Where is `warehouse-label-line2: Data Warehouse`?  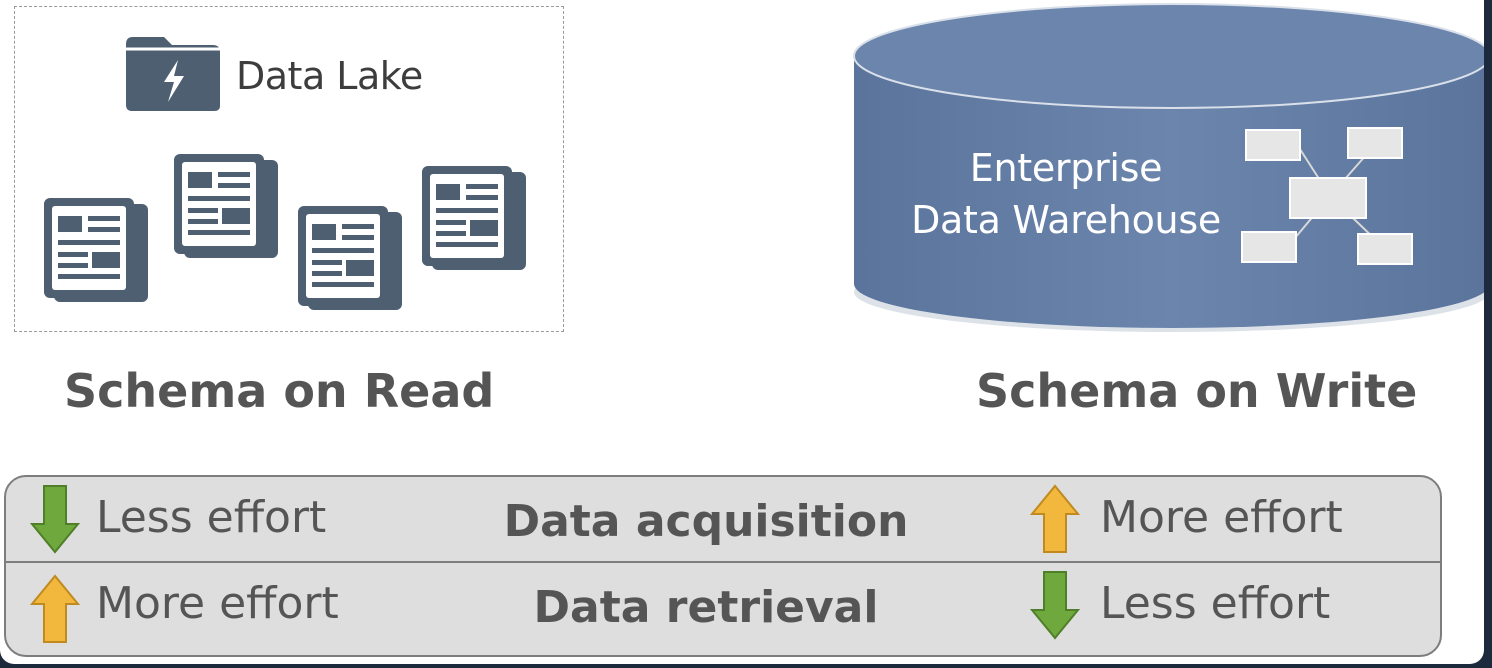
warehouse-label-line2: Data Warehouse is located at coordinates (1066, 220).